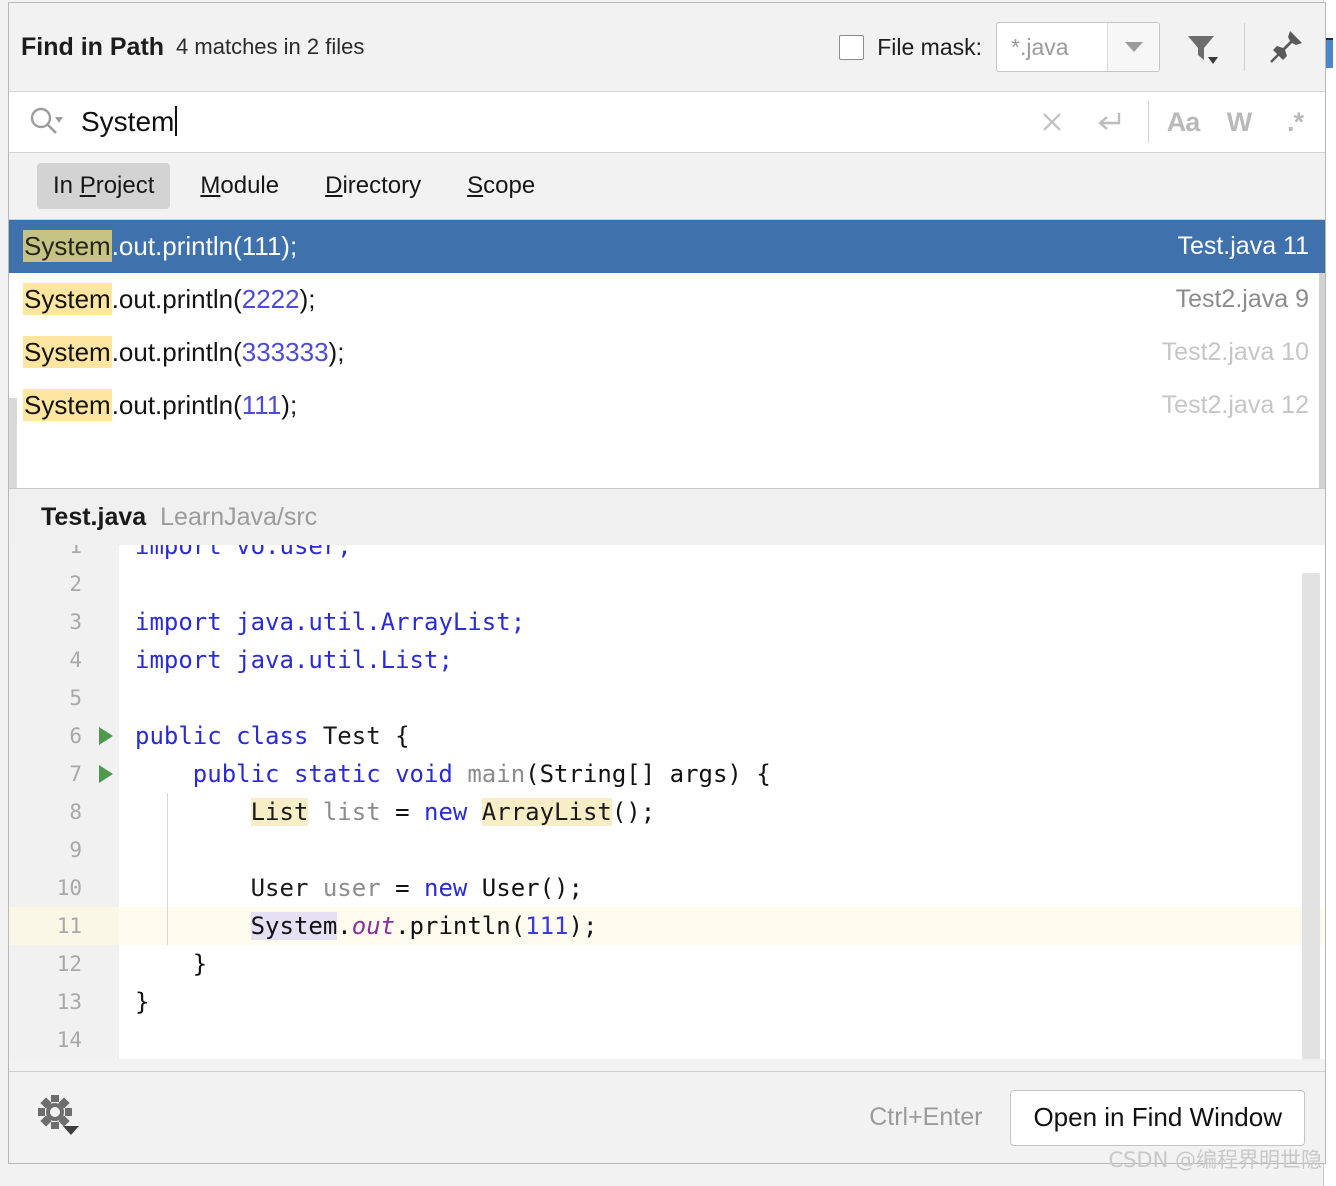 The width and height of the screenshot is (1336, 1186). I want to click on code-text: public static void main(String[] args) {, so click(445, 774).